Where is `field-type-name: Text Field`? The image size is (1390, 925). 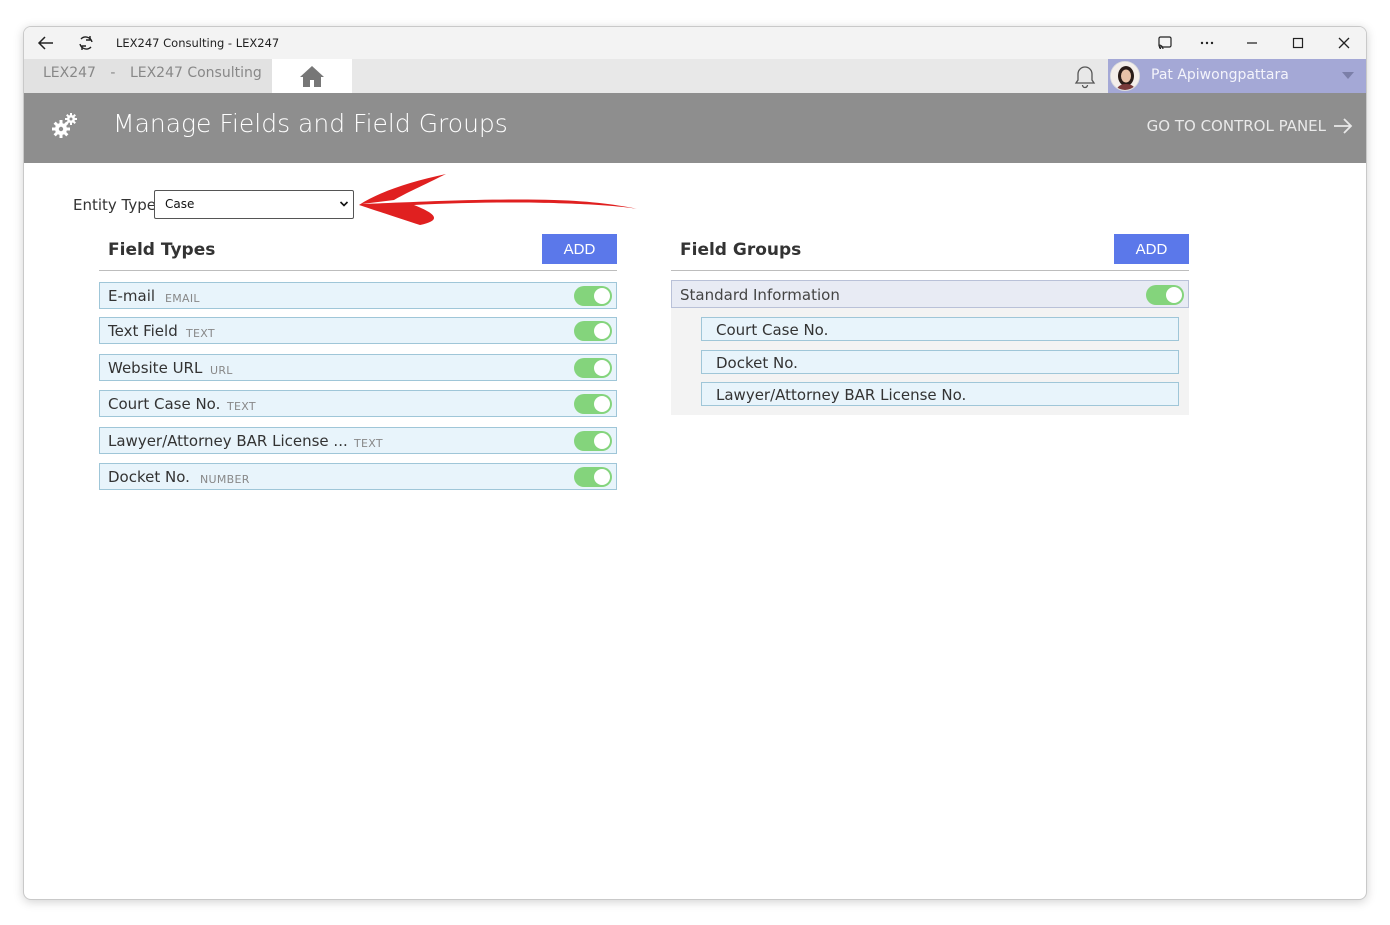 field-type-name: Text Field is located at coordinates (143, 331).